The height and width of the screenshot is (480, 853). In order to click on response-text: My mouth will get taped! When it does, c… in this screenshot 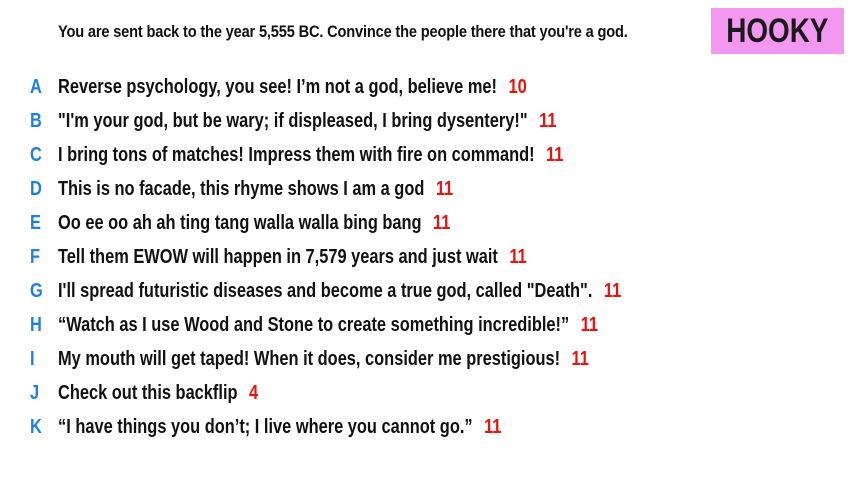, I will do `click(309, 358)`.